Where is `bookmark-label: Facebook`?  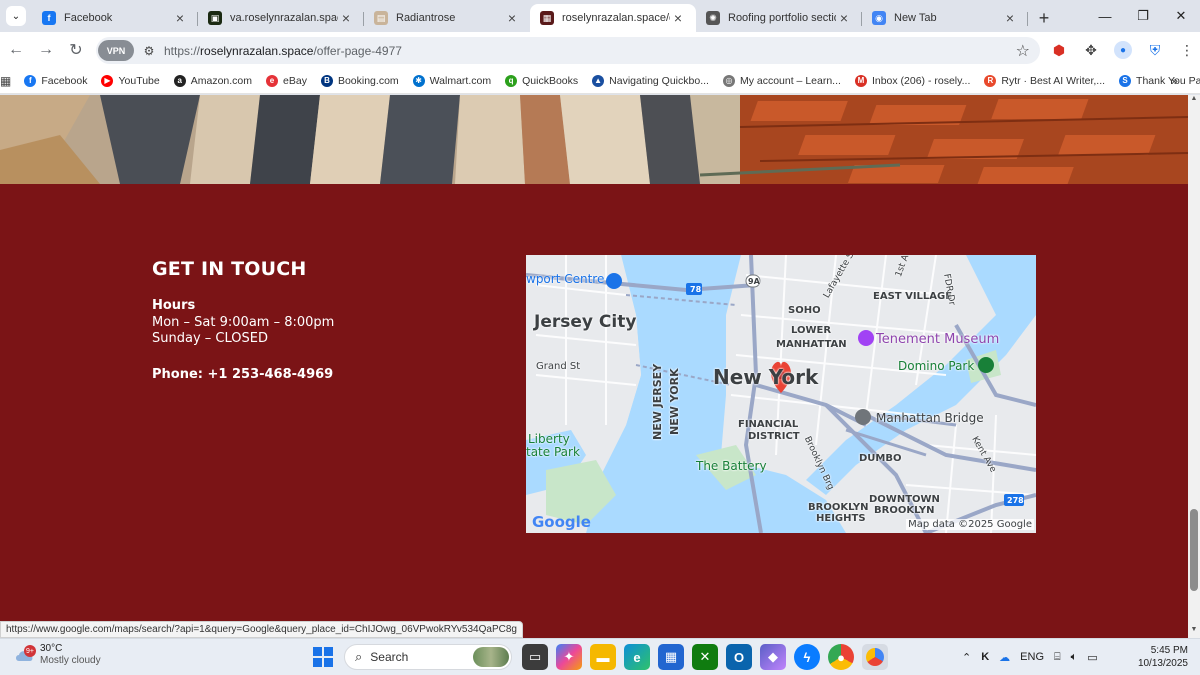 bookmark-label: Facebook is located at coordinates (64, 80).